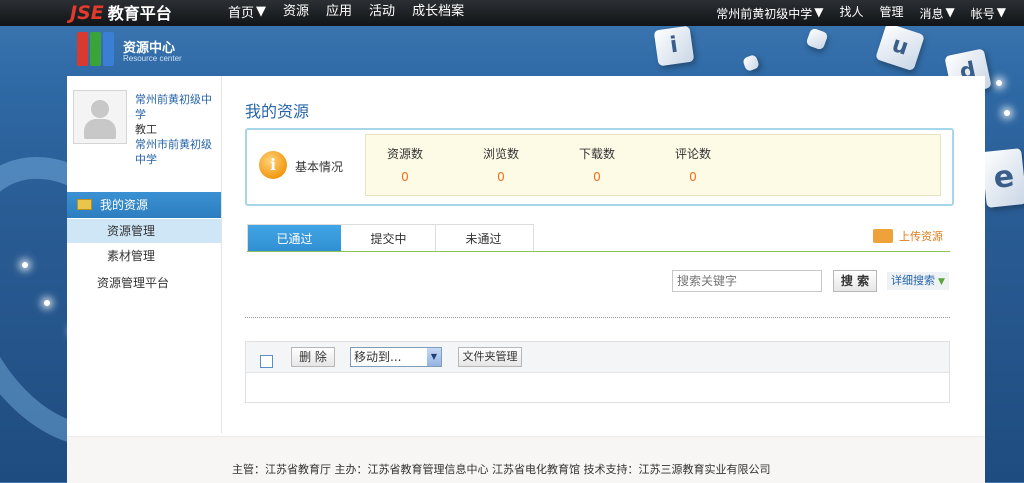 The width and height of the screenshot is (1024, 483). Describe the element at coordinates (501, 164) in the screenshot. I see `stat-views: 浏览数 0` at that location.